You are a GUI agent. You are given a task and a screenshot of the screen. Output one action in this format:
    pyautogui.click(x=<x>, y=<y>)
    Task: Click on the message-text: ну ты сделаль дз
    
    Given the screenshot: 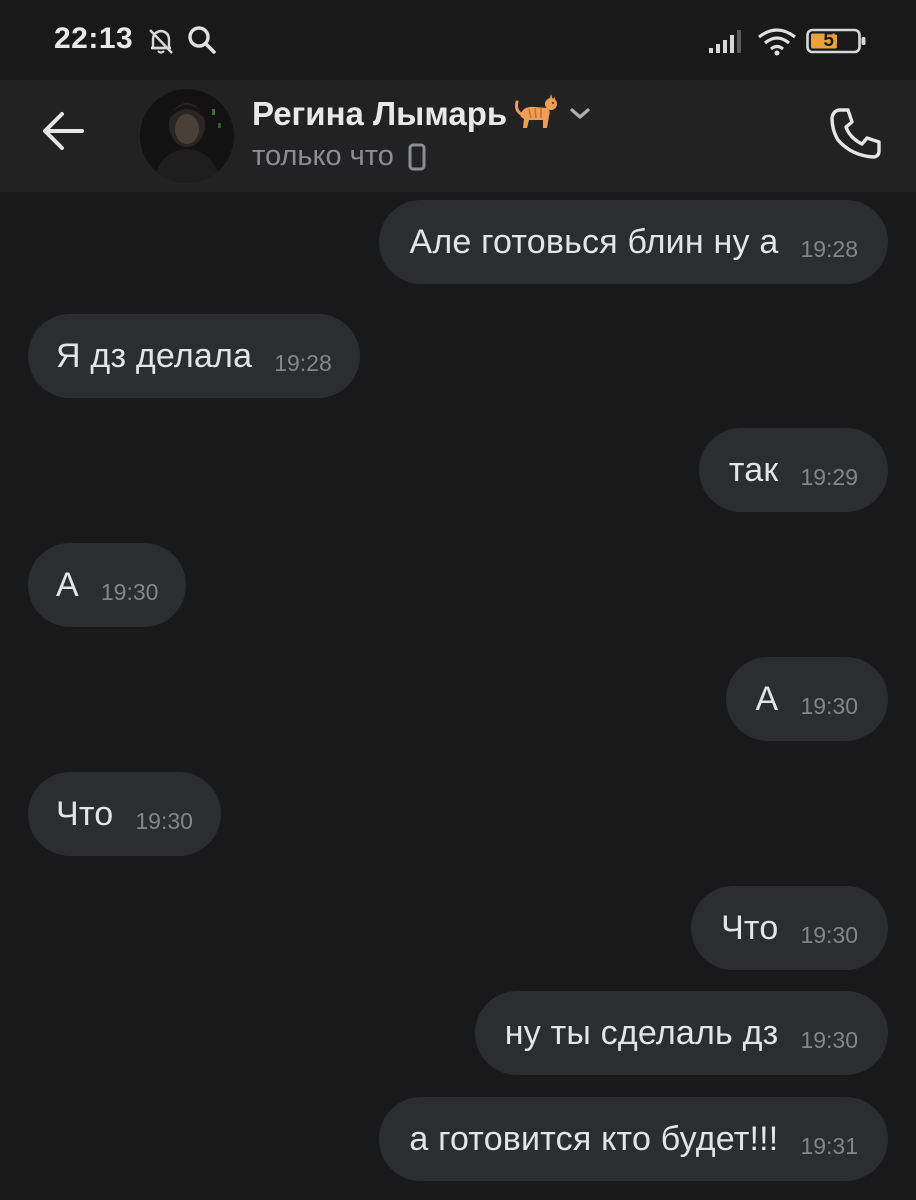 What is the action you would take?
    pyautogui.click(x=641, y=1032)
    